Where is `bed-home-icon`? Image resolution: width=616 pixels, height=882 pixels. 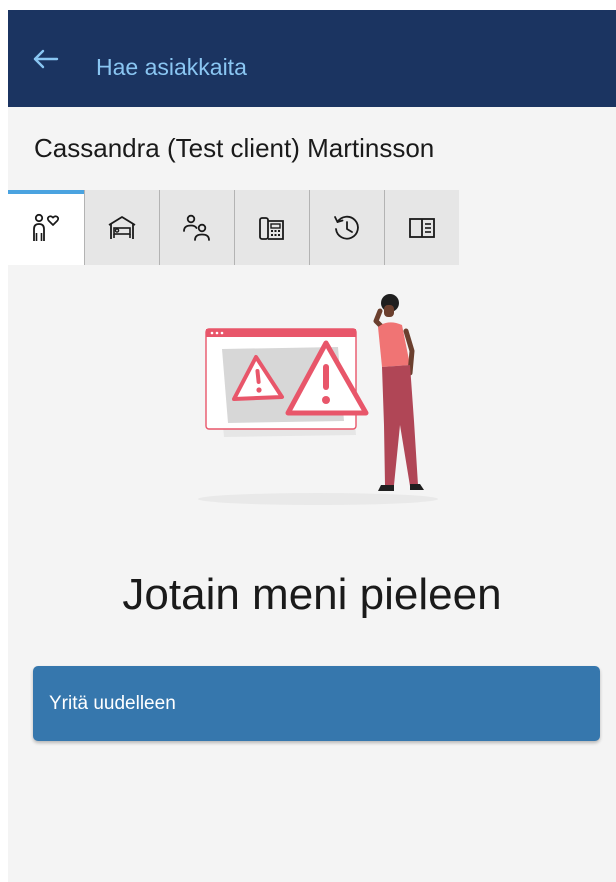
bed-home-icon is located at coordinates (122, 227).